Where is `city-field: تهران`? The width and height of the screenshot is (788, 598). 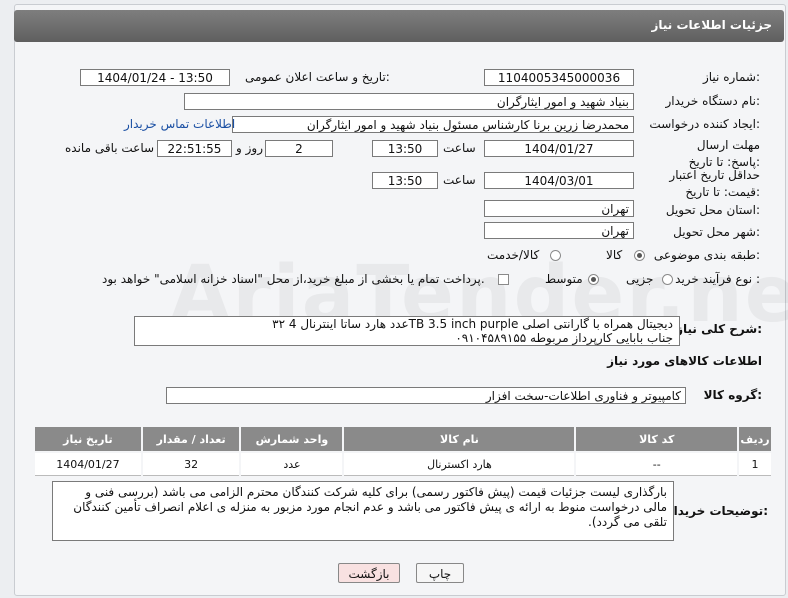
city-field: تهران is located at coordinates (559, 230).